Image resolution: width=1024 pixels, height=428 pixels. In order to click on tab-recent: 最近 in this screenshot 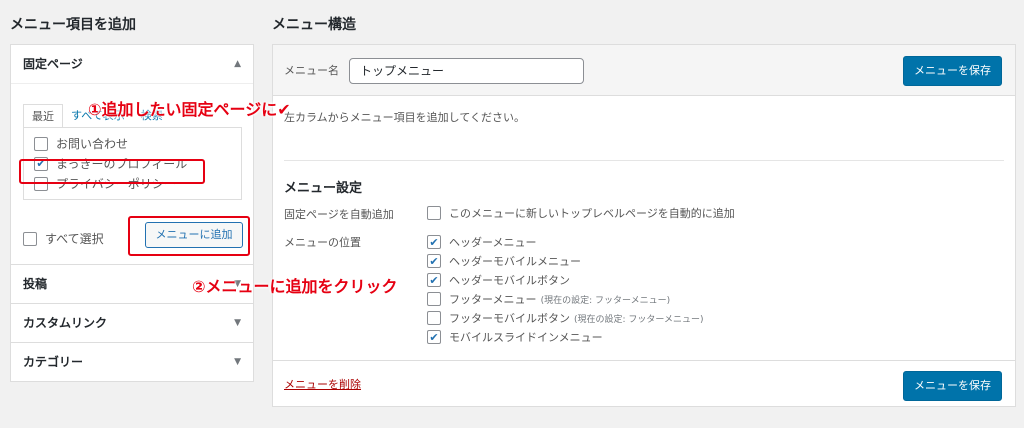, I will do `click(43, 116)`.